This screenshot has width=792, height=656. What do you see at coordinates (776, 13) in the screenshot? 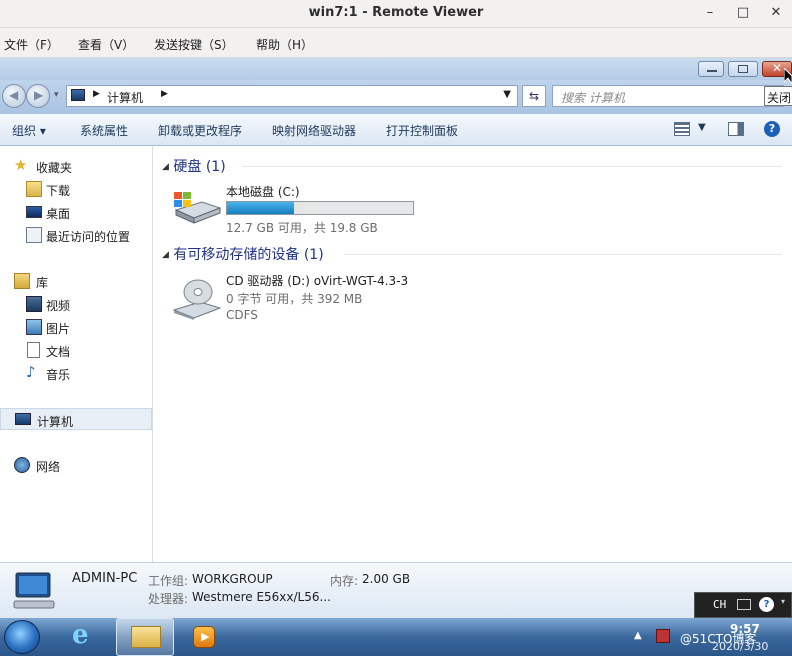
I see `close-button: ✕` at bounding box center [776, 13].